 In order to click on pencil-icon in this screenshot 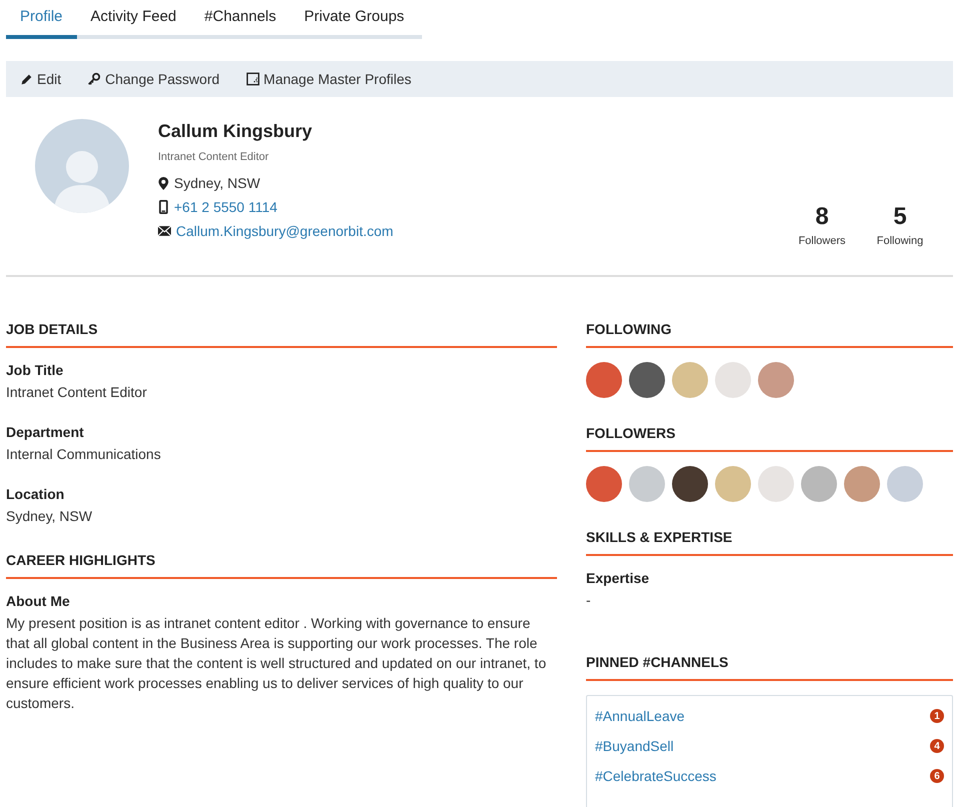, I will do `click(26, 79)`.